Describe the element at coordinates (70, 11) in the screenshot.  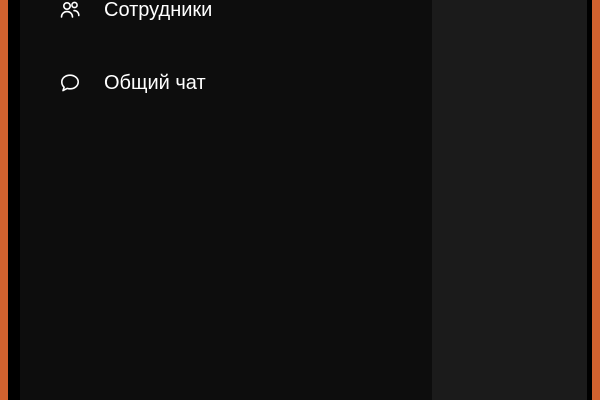
I see `users-icon` at that location.